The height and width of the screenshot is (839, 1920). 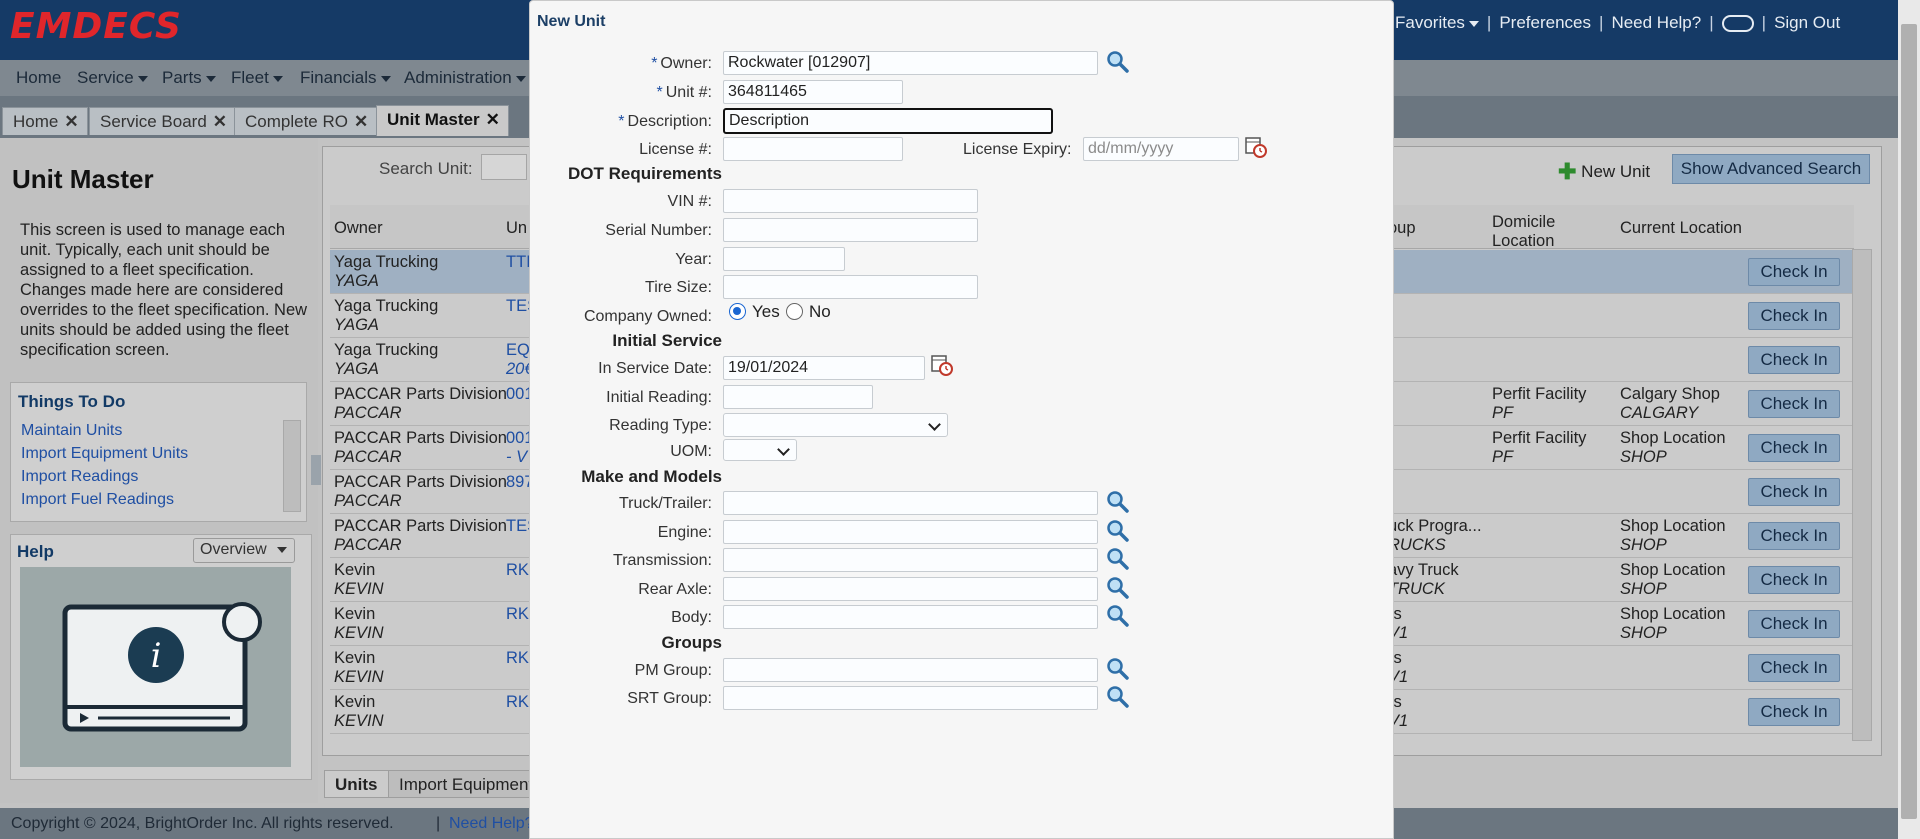 I want to click on year-field, so click(x=784, y=259).